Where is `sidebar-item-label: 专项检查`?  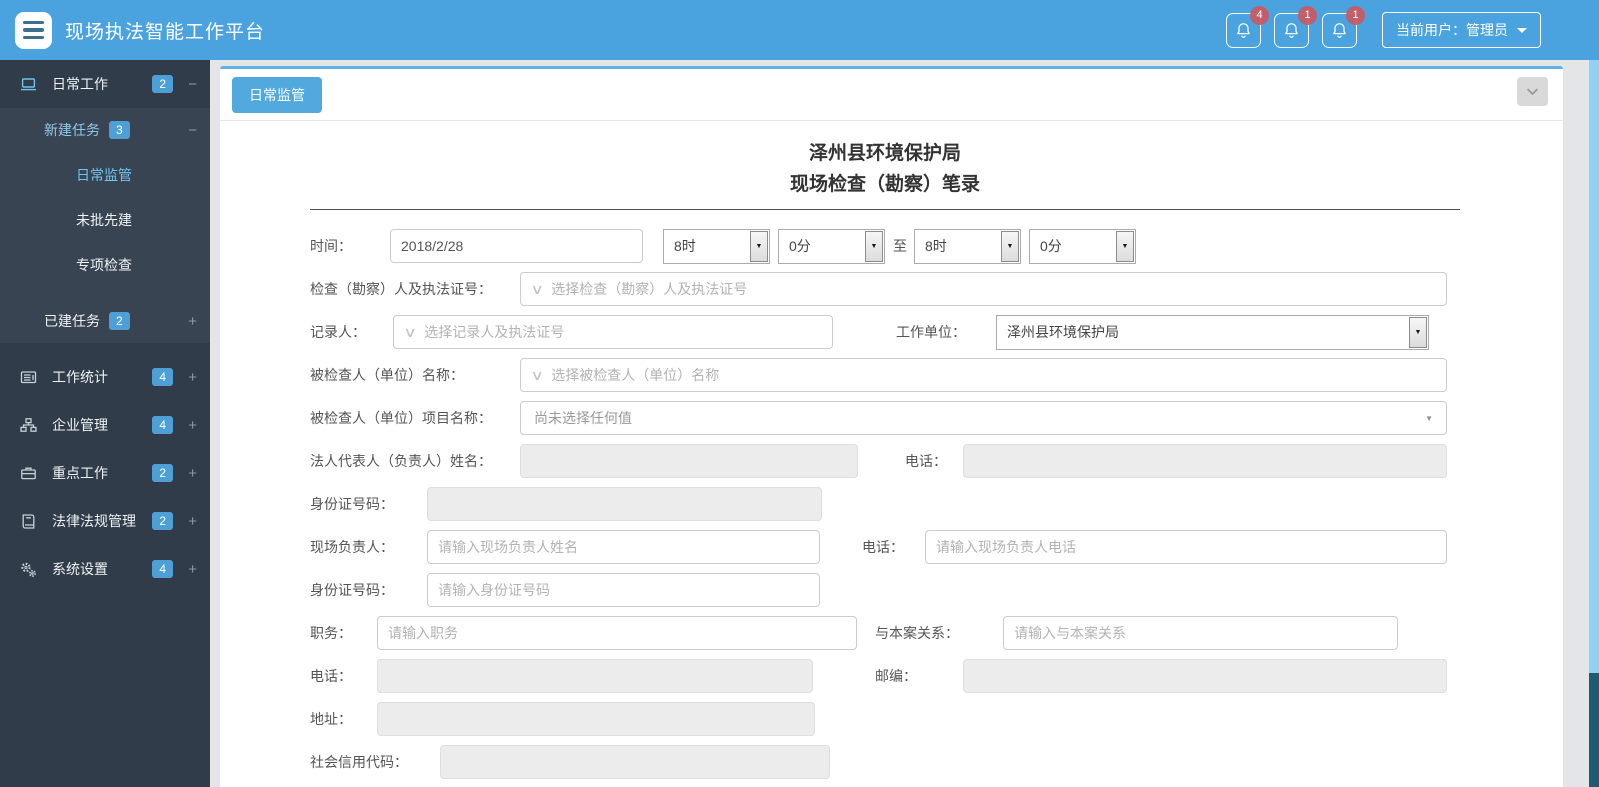
sidebar-item-label: 专项检查 is located at coordinates (104, 264).